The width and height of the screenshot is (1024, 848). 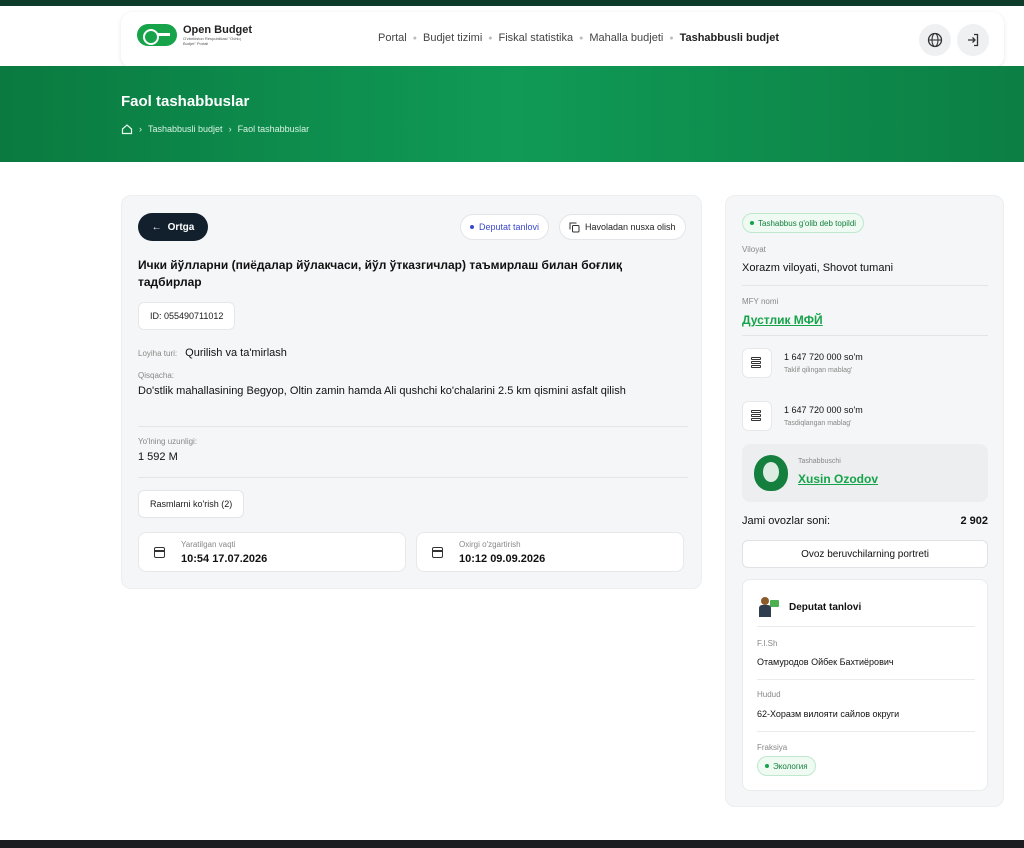 I want to click on login-button, so click(x=973, y=40).